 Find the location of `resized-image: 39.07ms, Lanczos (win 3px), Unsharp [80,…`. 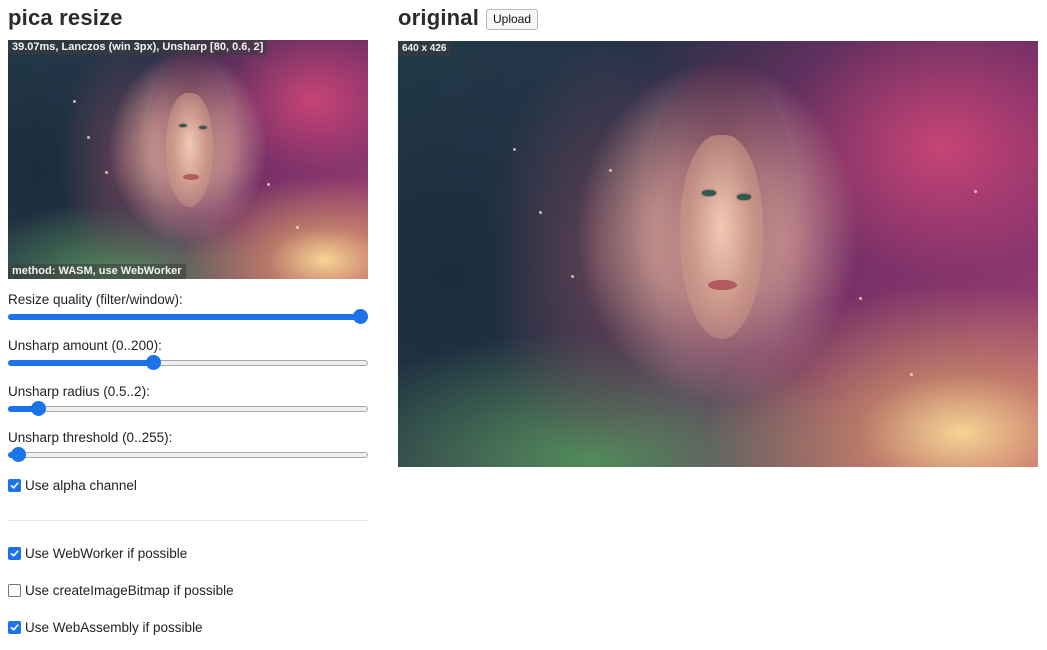

resized-image: 39.07ms, Lanczos (win 3px), Unsharp [80,… is located at coordinates (188, 159).